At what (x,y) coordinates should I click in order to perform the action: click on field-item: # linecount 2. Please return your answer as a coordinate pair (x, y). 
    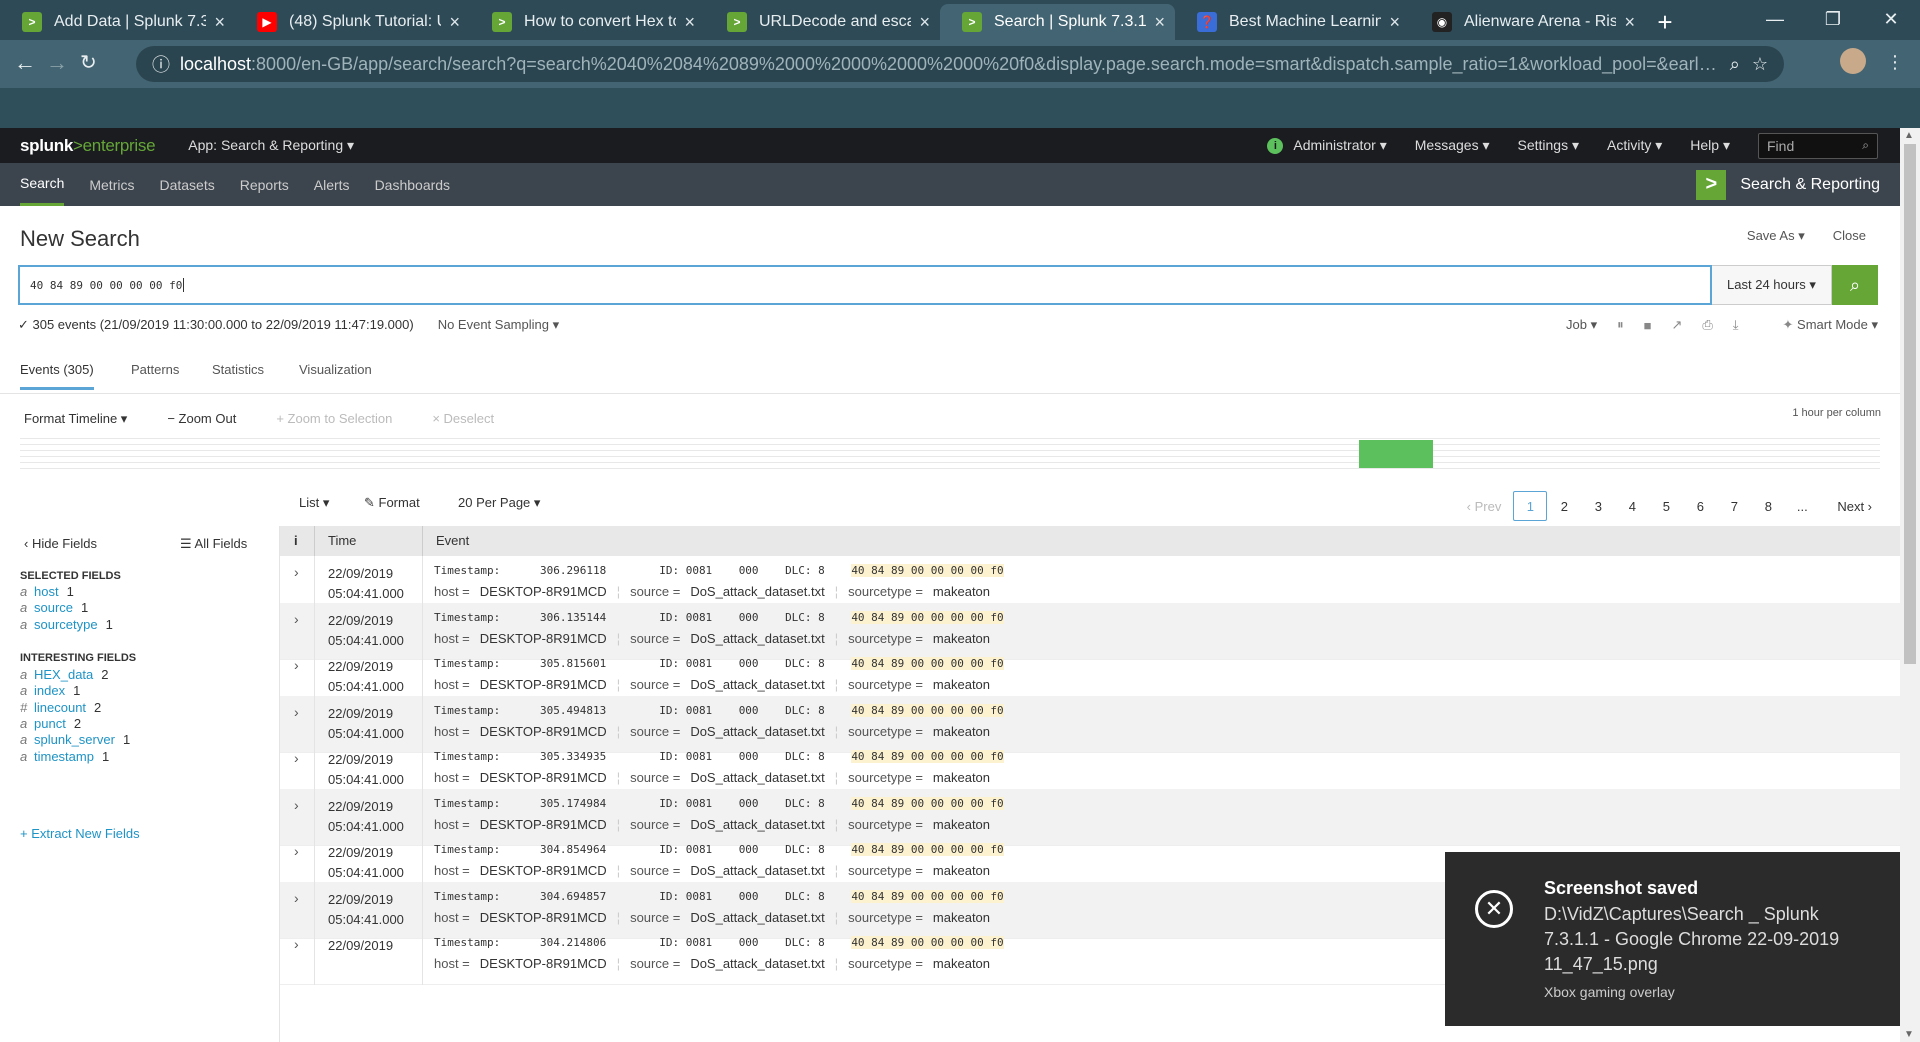
    Looking at the image, I should click on (60, 707).